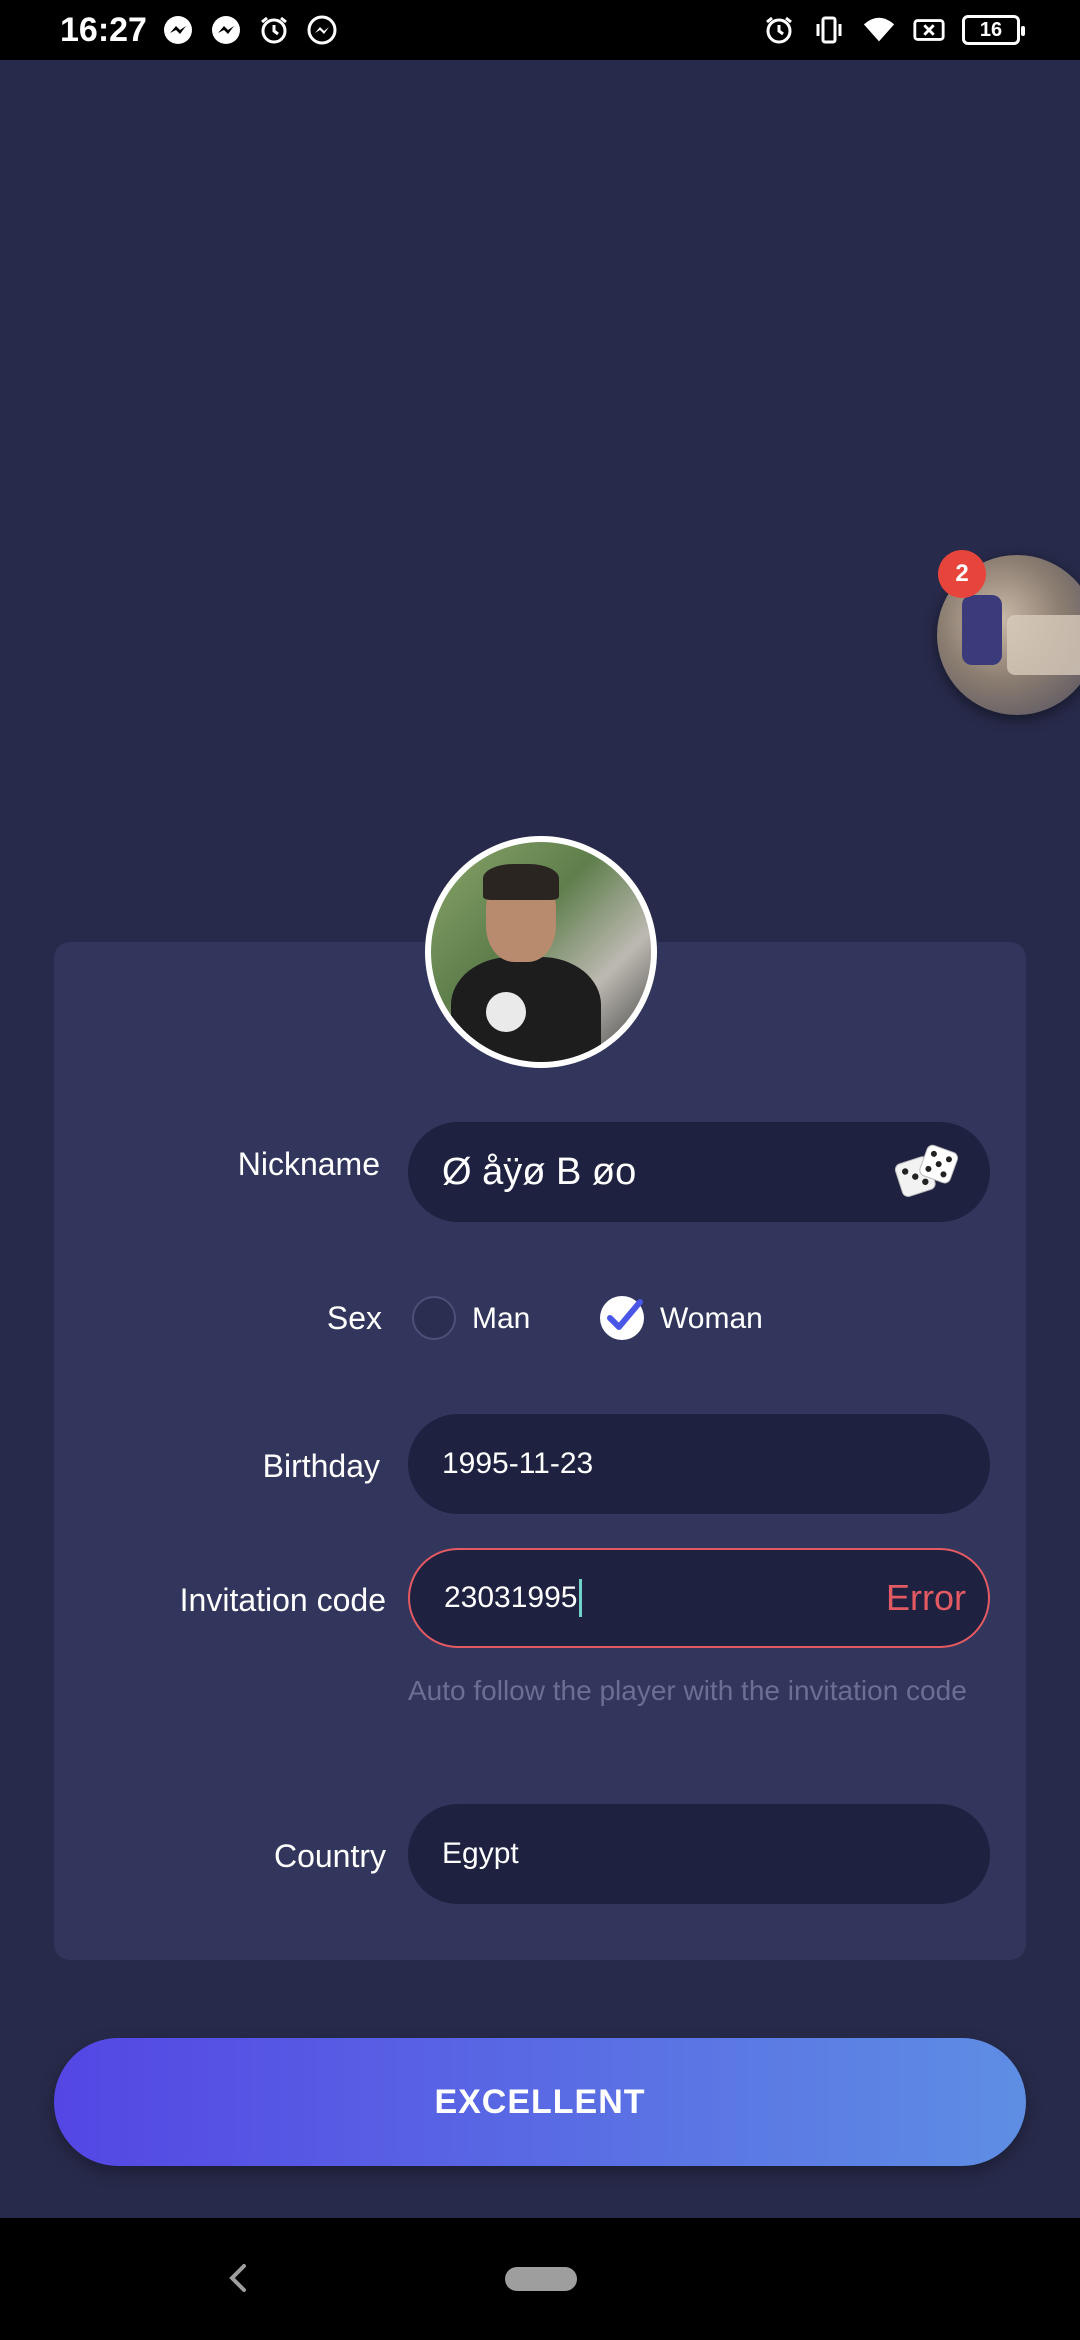 This screenshot has height=2340, width=1080. I want to click on avatar, so click(541, 952).